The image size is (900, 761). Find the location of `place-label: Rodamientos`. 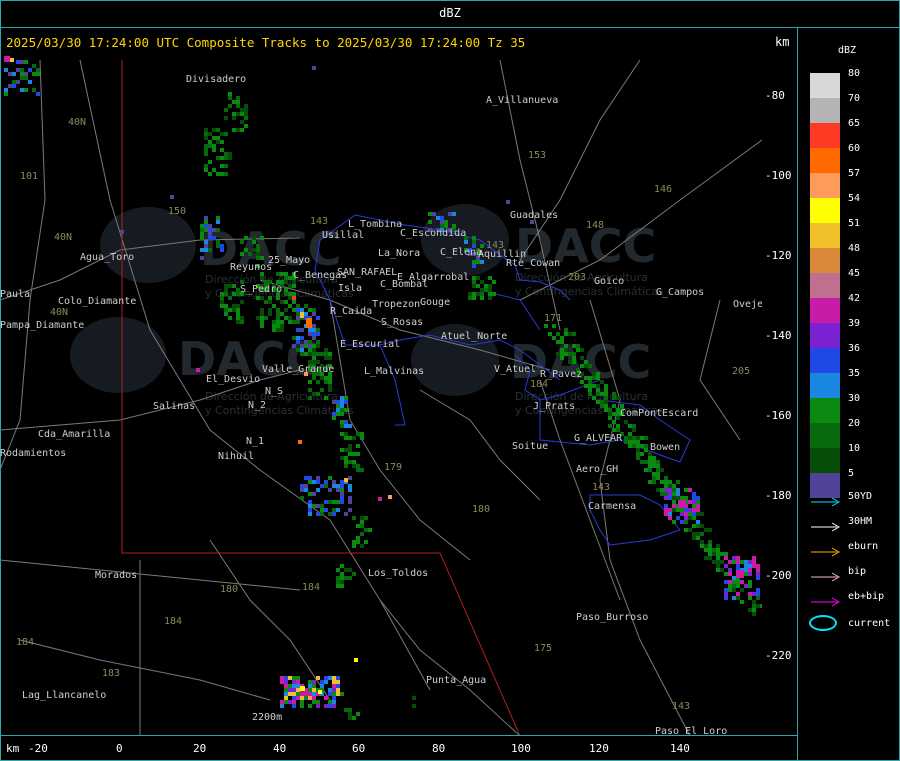

place-label: Rodamientos is located at coordinates (33, 453).